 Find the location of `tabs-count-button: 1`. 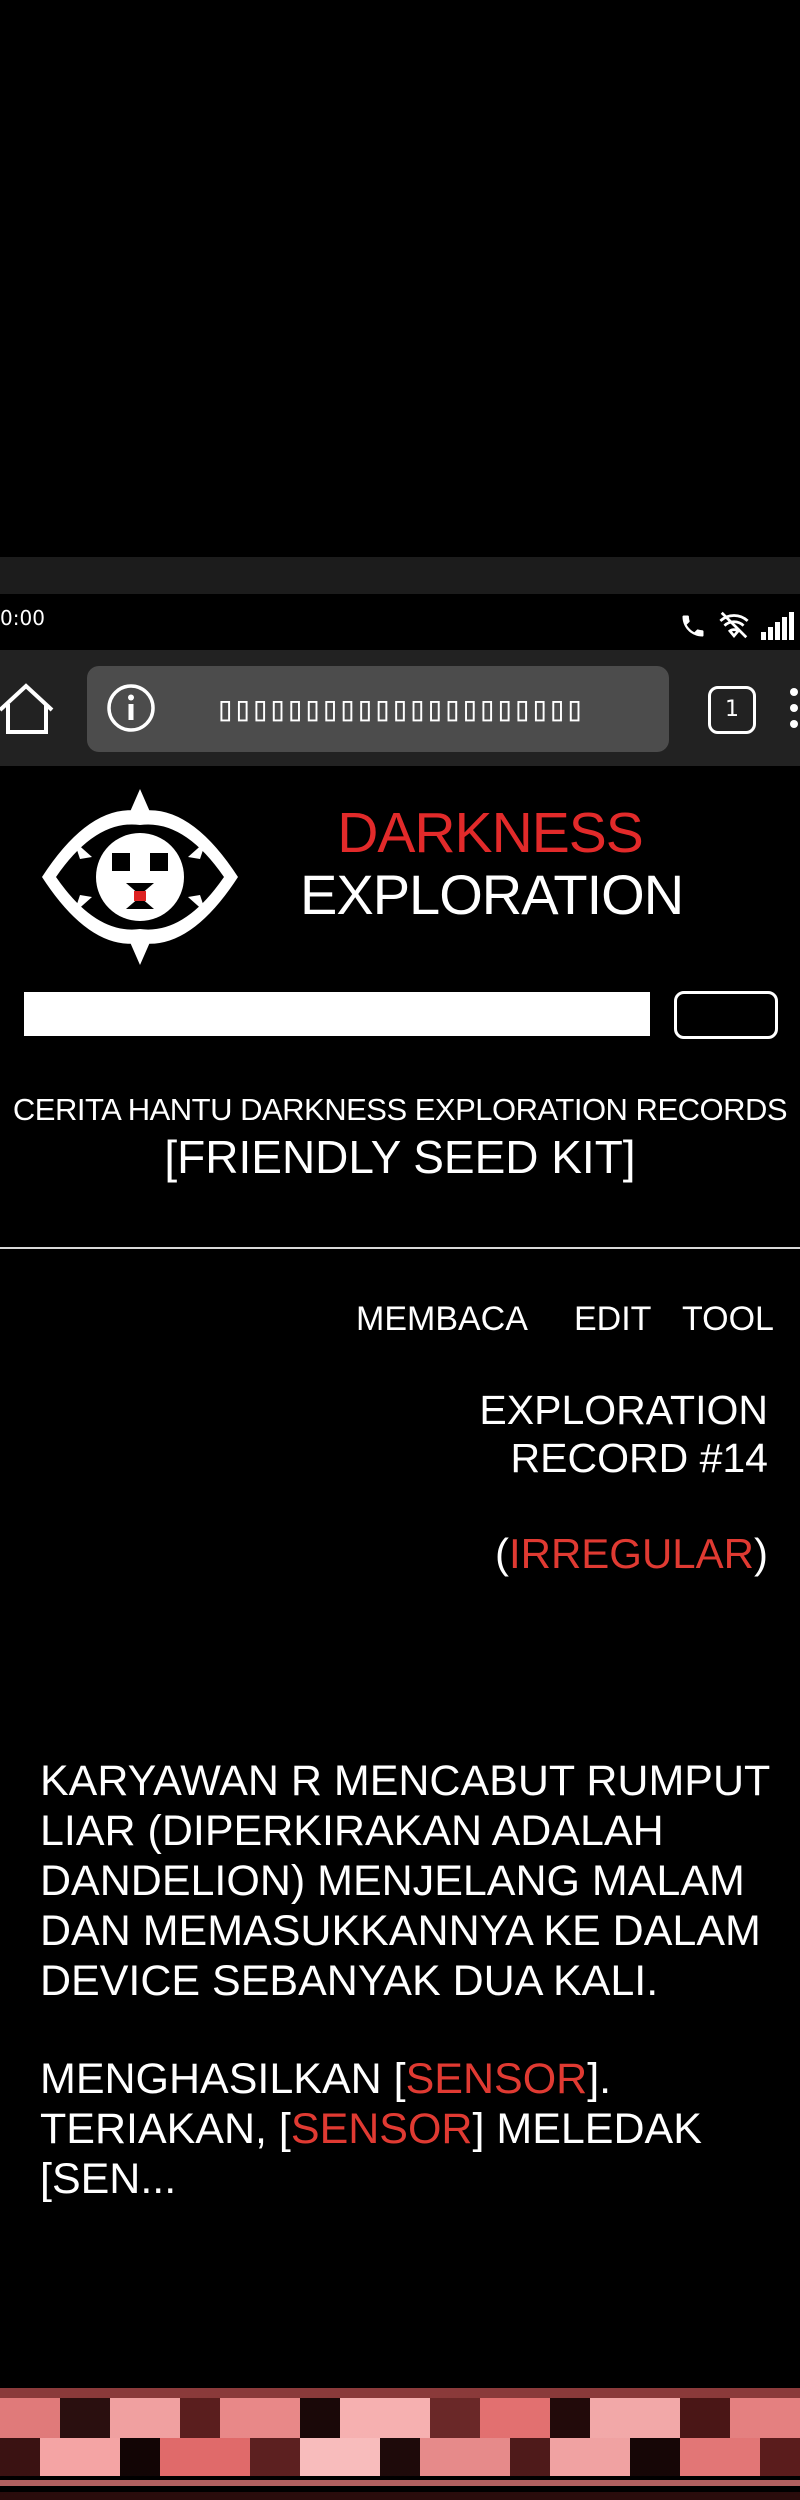

tabs-count-button: 1 is located at coordinates (732, 710).